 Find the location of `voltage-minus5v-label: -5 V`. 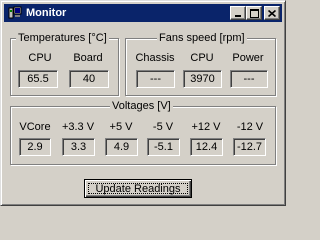

voltage-minus5v-label: -5 V is located at coordinates (163, 127).